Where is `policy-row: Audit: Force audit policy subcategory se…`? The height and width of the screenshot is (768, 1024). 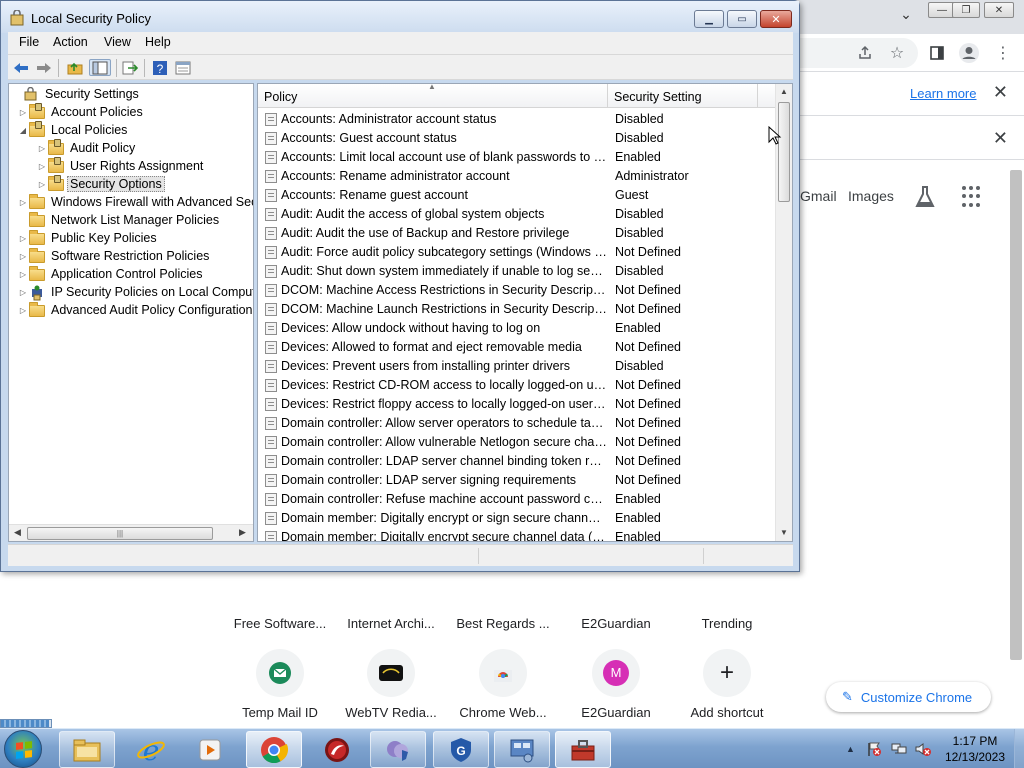
policy-row: Audit: Force audit policy subcategory se… is located at coordinates (517, 252).